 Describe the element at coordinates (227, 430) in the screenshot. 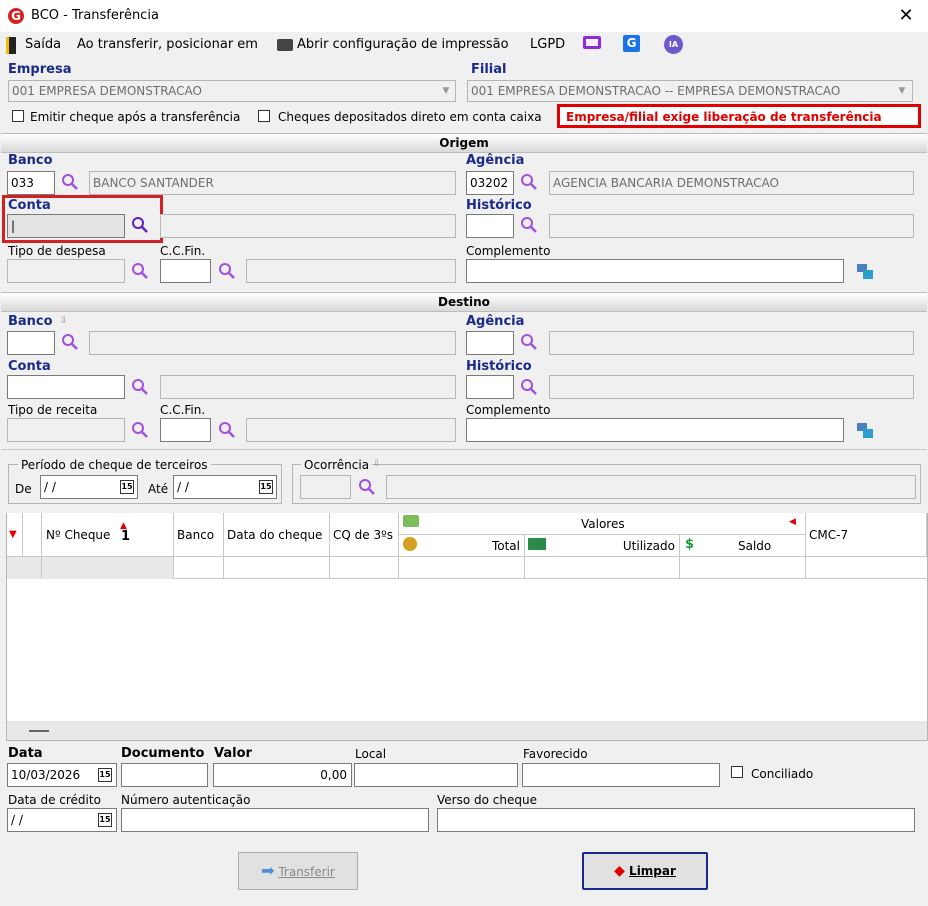

I see `destino-ccfin-search-icon` at that location.